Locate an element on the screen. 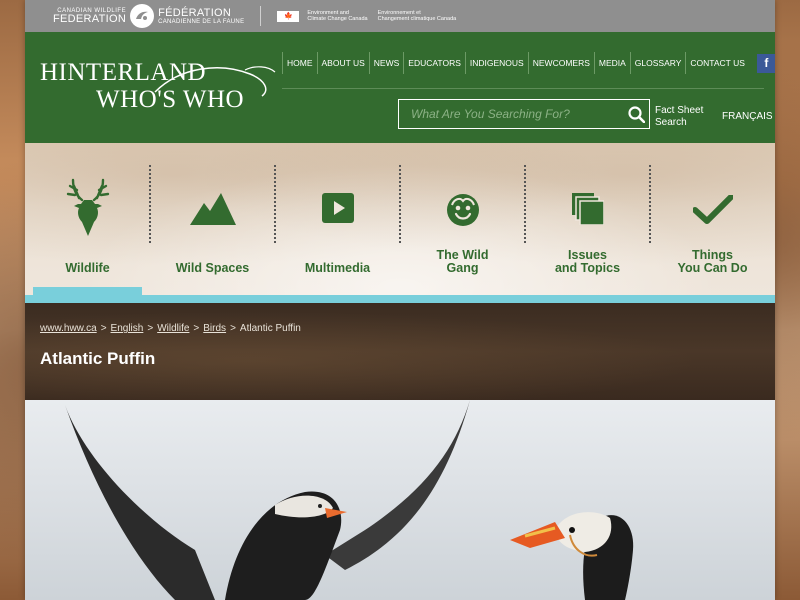 The height and width of the screenshot is (600, 800). pages-icon is located at coordinates (587, 209).